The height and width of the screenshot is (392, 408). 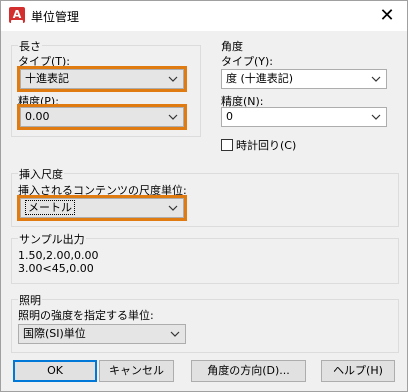 I want to click on lighting-units-value: 国際(SI)単位, so click(x=54, y=333).